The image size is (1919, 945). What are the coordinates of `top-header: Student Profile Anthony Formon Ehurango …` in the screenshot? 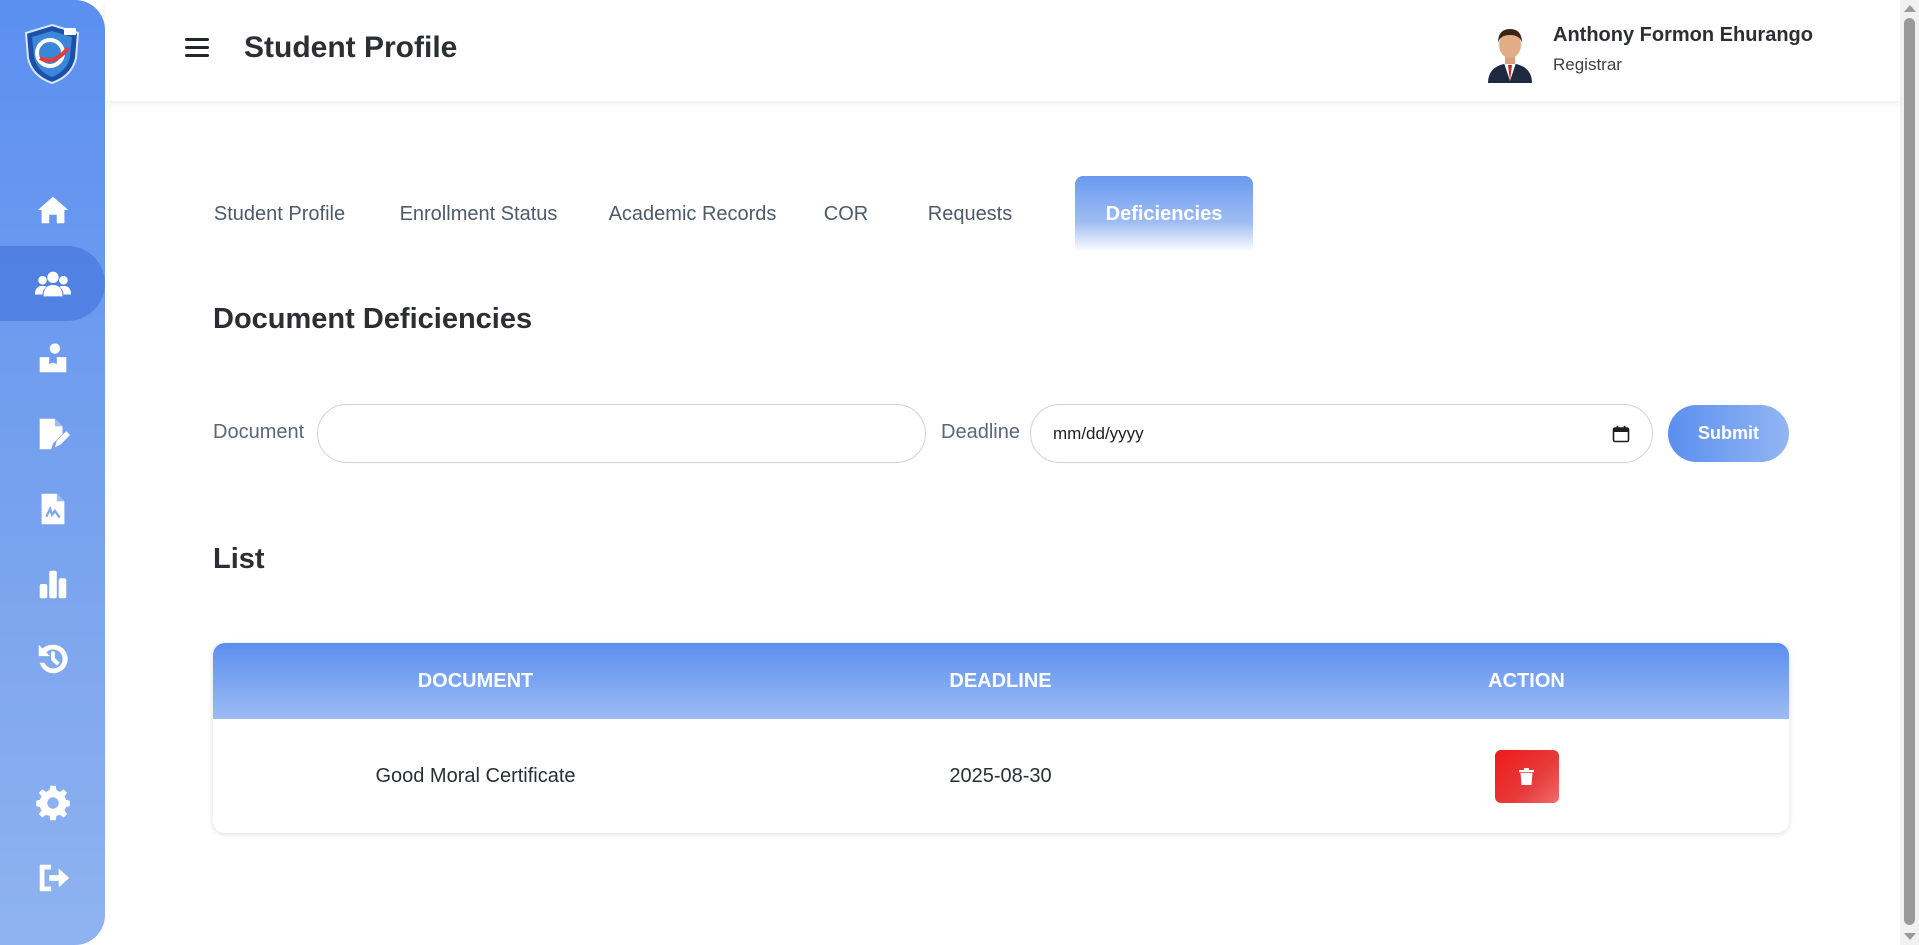 It's located at (1002, 50).